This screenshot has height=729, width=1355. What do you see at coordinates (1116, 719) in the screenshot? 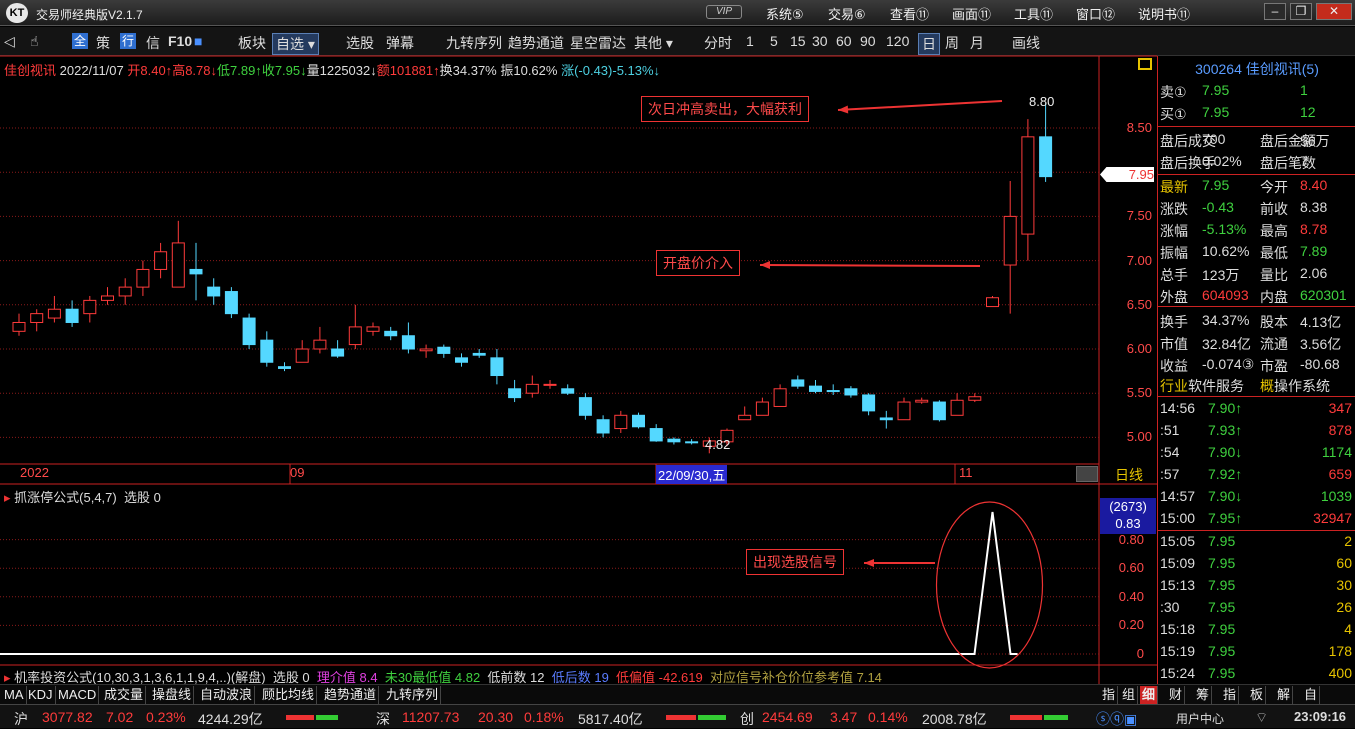
I see `service-icons: ⓢⓠ▣` at bounding box center [1116, 719].